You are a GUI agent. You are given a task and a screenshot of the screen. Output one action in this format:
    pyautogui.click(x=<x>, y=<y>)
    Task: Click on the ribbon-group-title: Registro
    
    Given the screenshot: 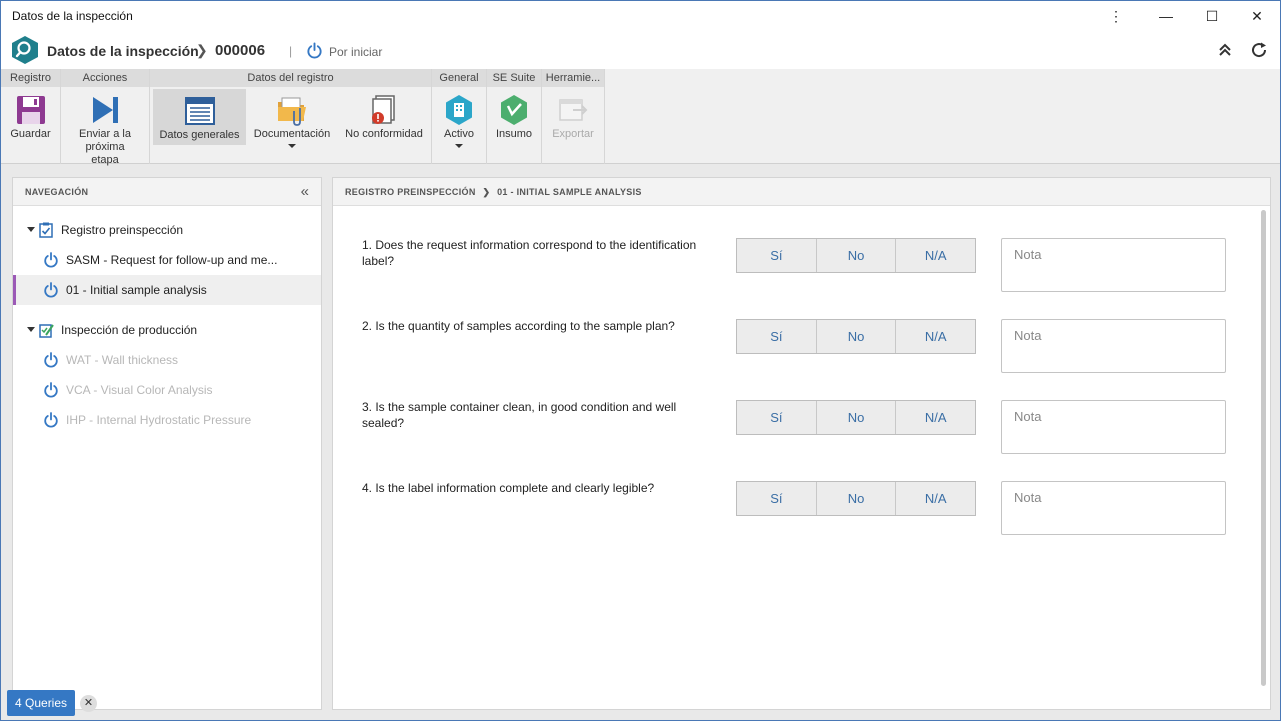 What is the action you would take?
    pyautogui.click(x=30, y=78)
    